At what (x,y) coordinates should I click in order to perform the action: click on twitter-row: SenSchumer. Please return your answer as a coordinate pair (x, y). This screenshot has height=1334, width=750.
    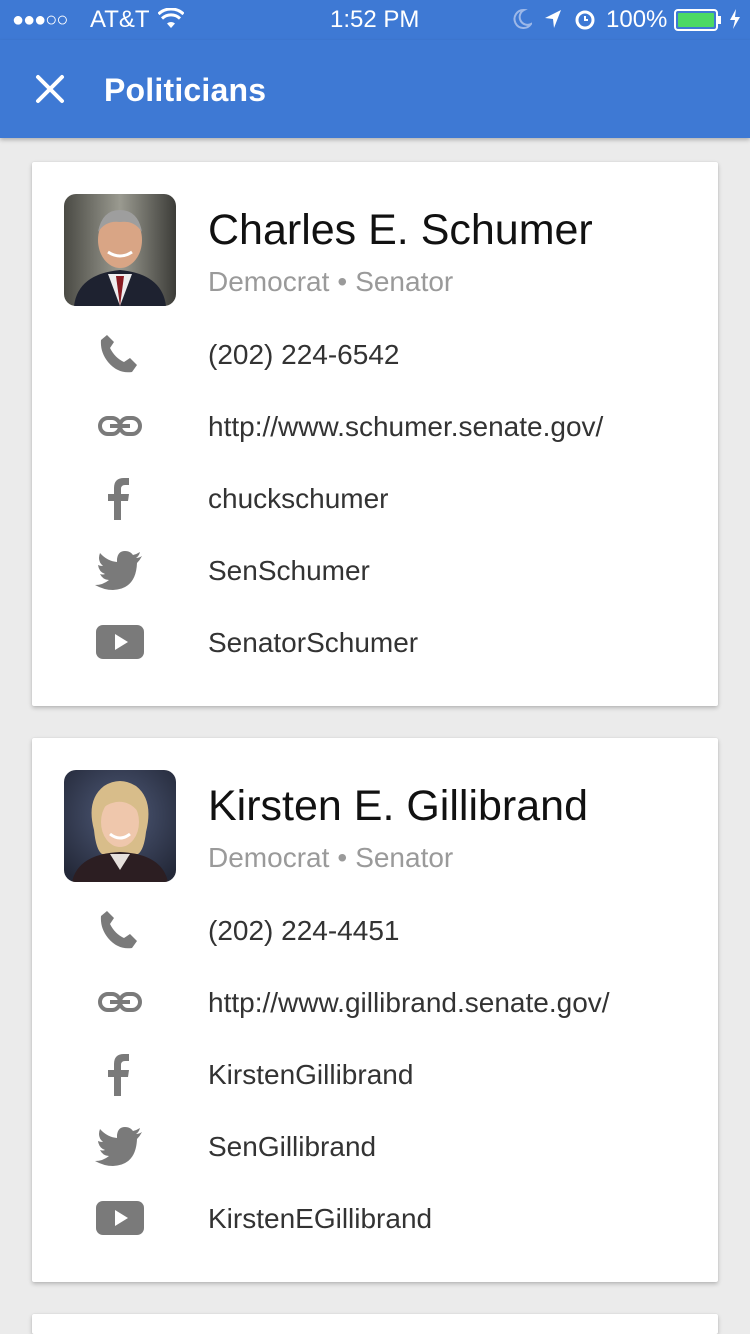
    Looking at the image, I should click on (375, 570).